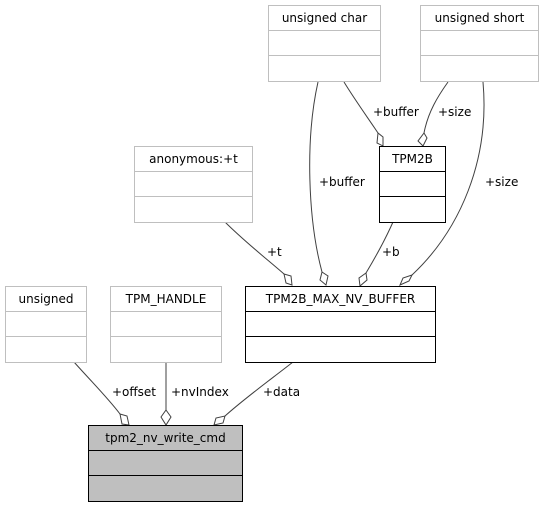  What do you see at coordinates (200, 392) in the screenshot?
I see `edge-label-nvindex: +nvIndex` at bounding box center [200, 392].